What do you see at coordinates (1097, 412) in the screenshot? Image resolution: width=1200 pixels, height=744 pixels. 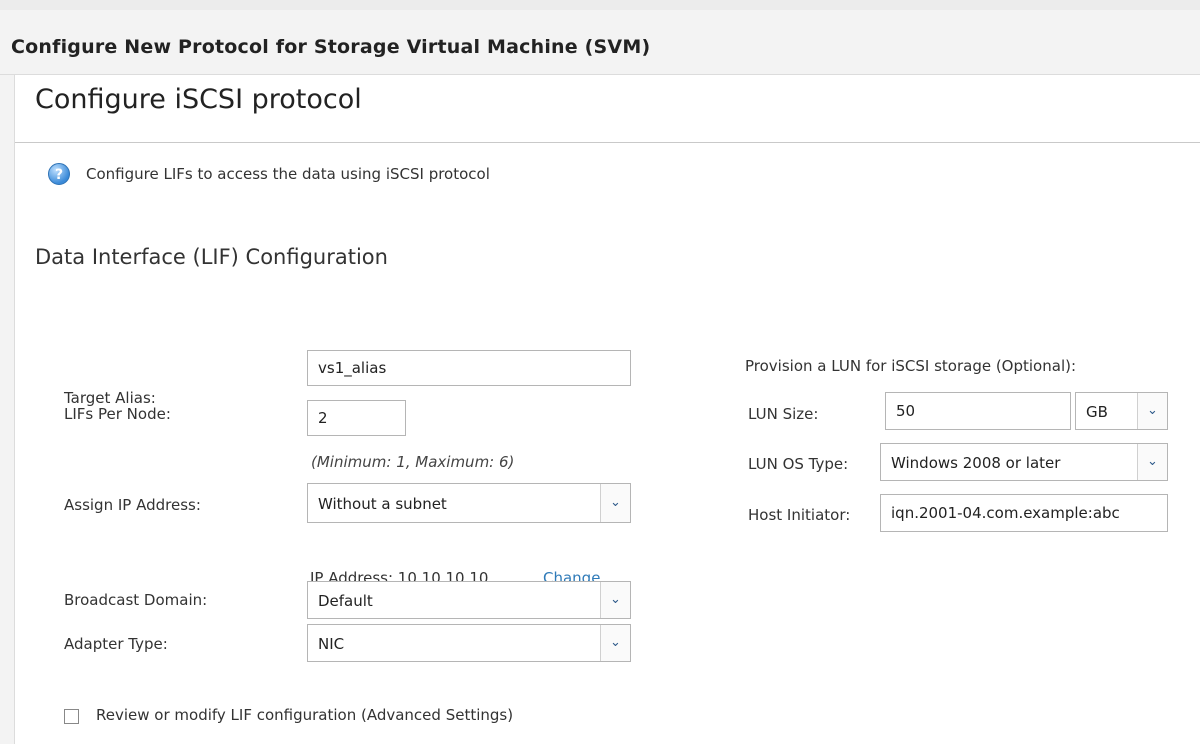 I see `lun-size-unit-value: GB` at bounding box center [1097, 412].